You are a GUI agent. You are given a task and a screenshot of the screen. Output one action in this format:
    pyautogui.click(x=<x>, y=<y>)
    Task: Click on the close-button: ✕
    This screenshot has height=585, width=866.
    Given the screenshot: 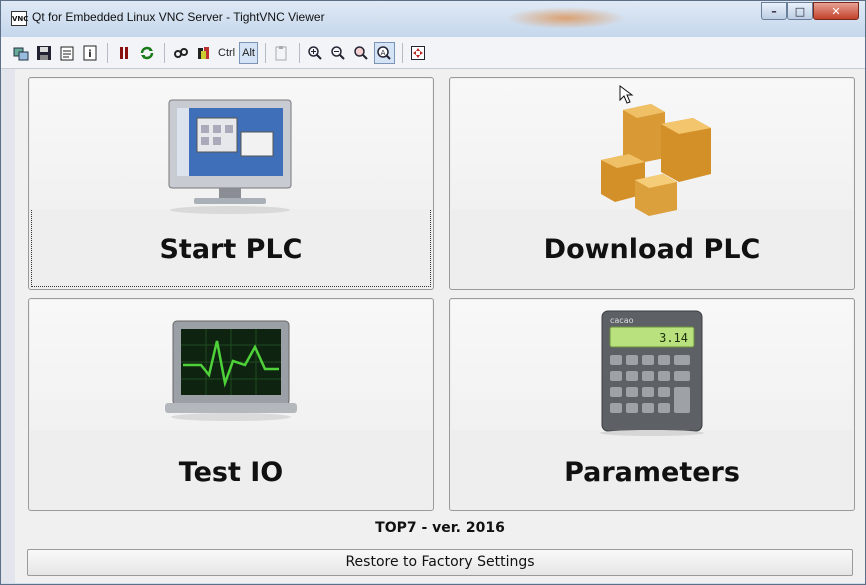 What is the action you would take?
    pyautogui.click(x=836, y=11)
    